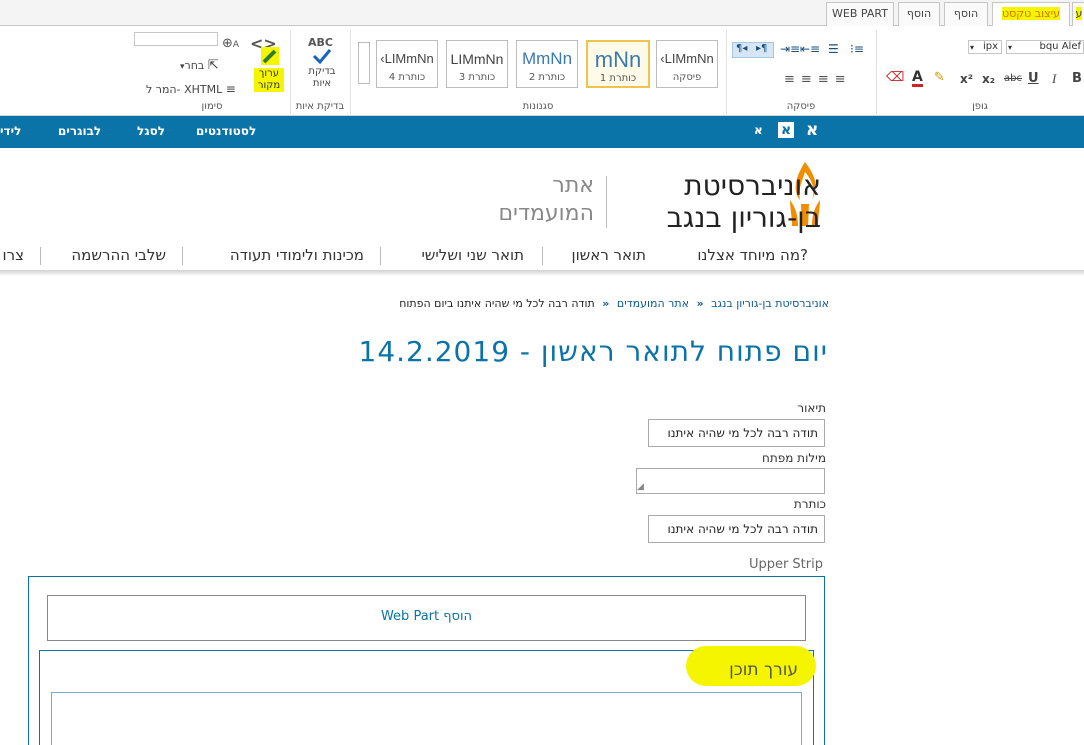 The image size is (1084, 745). What do you see at coordinates (736, 529) in the screenshot?
I see `title-field: תודה רבה לכל מי שהיה איתנו` at bounding box center [736, 529].